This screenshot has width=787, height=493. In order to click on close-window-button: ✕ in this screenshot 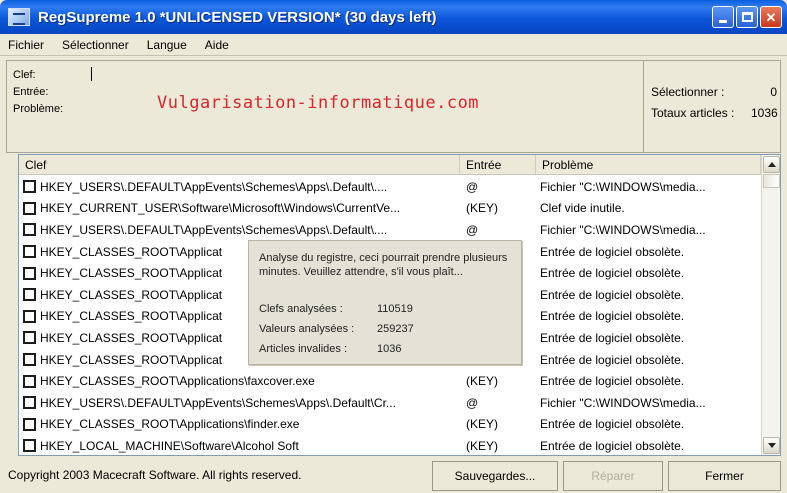, I will do `click(771, 17)`.